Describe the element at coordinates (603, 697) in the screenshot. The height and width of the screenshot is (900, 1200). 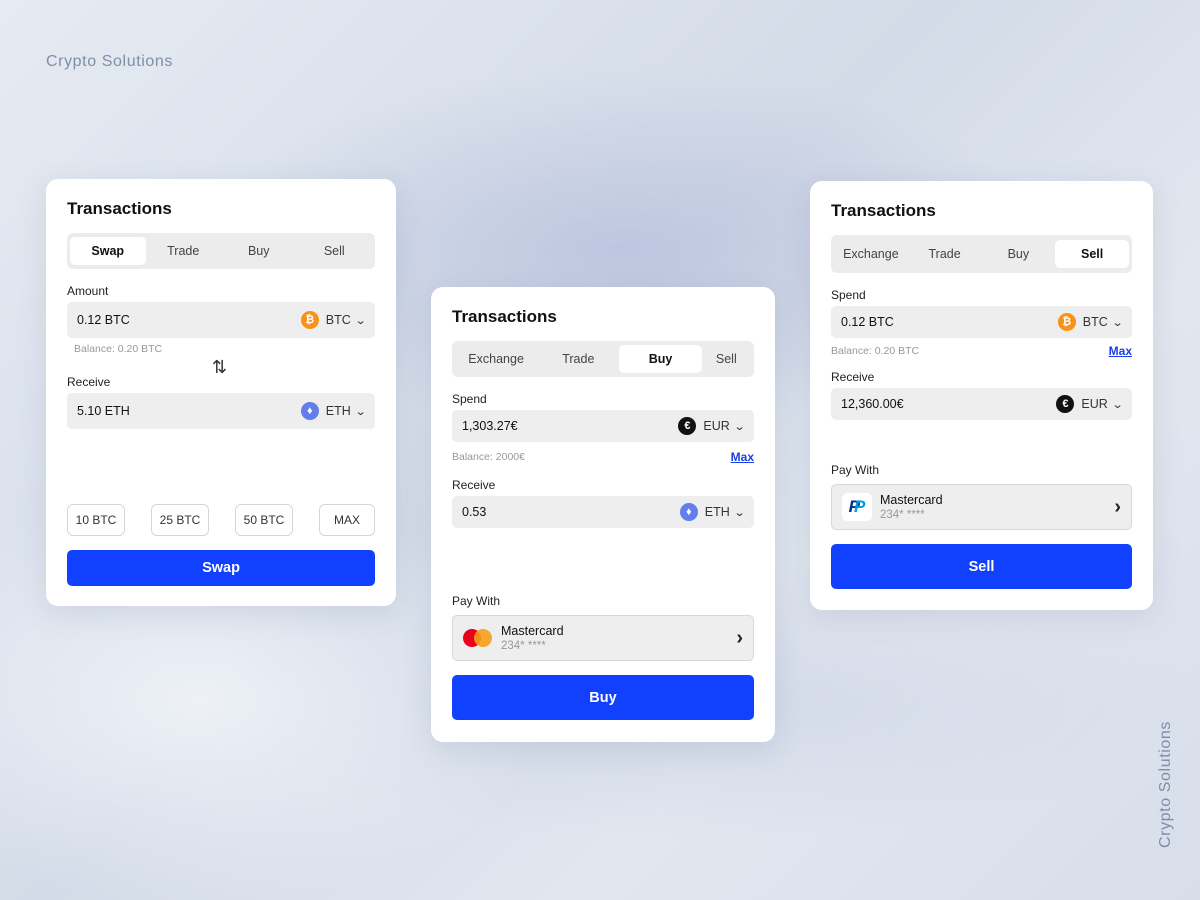
I see `buy-button: Buy` at that location.